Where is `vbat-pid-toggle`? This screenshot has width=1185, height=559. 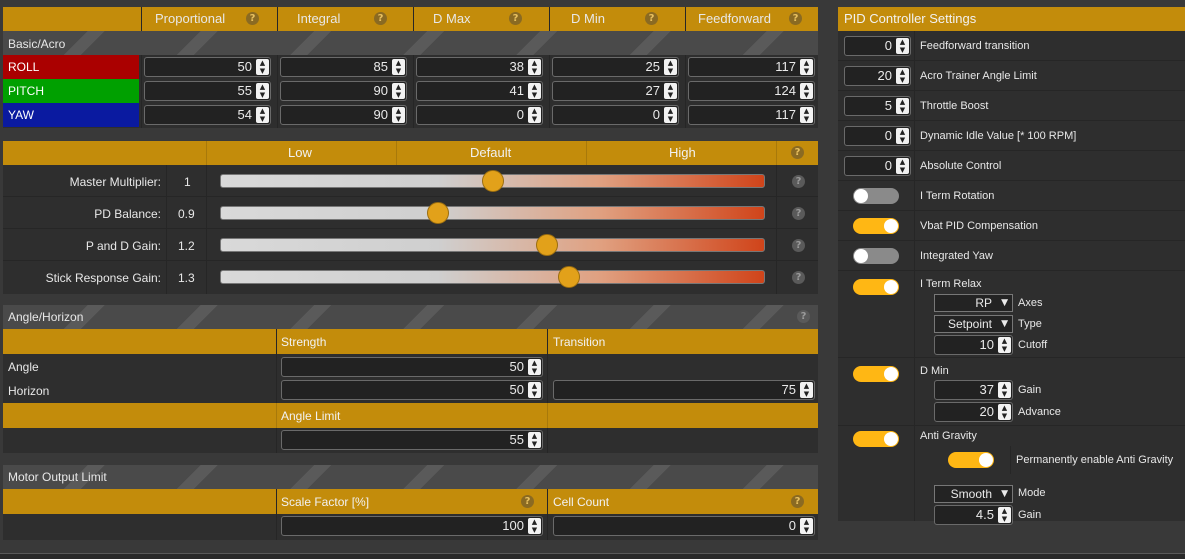
vbat-pid-toggle is located at coordinates (876, 226).